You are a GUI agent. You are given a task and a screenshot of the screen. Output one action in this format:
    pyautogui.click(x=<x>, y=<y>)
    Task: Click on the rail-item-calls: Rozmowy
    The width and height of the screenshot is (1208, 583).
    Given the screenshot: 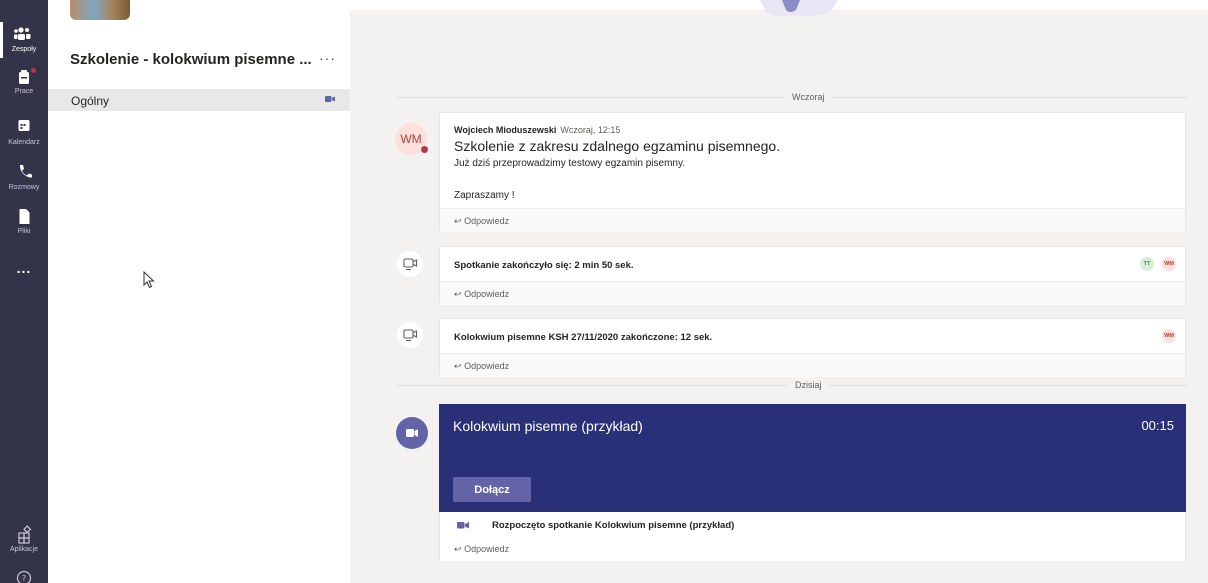 What is the action you would take?
    pyautogui.click(x=24, y=177)
    